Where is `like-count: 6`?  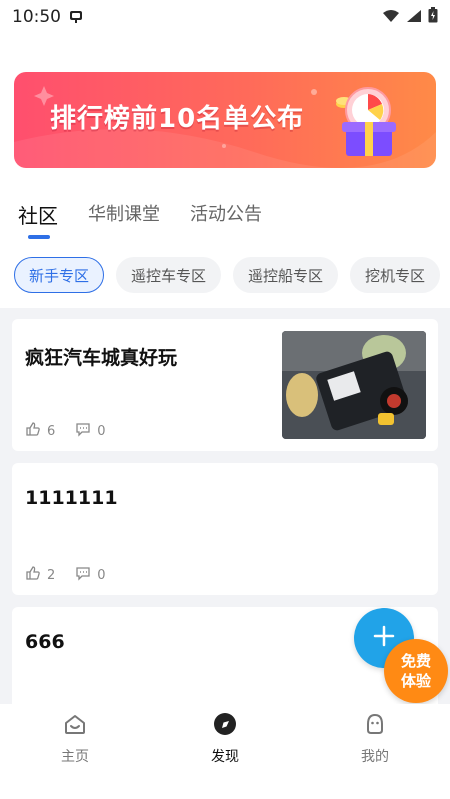
like-count: 6 is located at coordinates (51, 431).